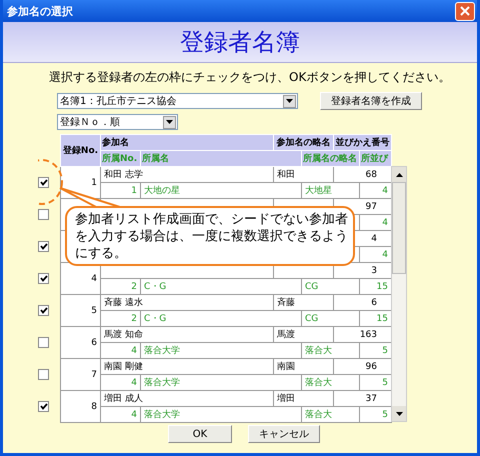  I want to click on column-header: 参加名の略名, so click(304, 142).